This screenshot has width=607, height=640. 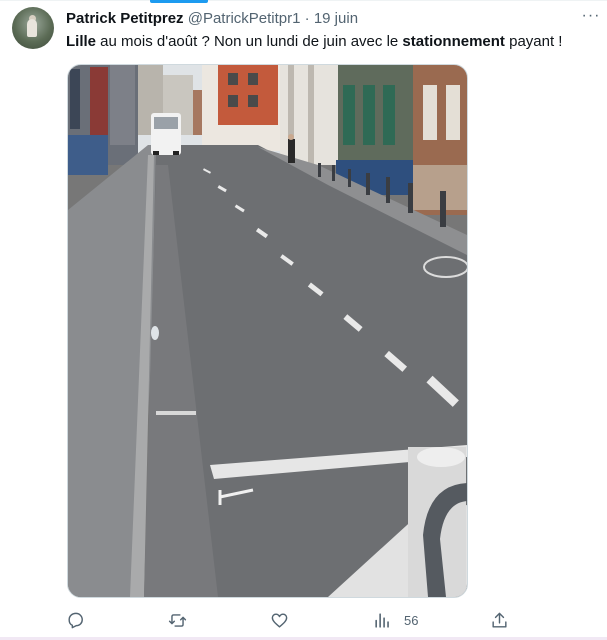 I want to click on retweet-icon, so click(x=177, y=620).